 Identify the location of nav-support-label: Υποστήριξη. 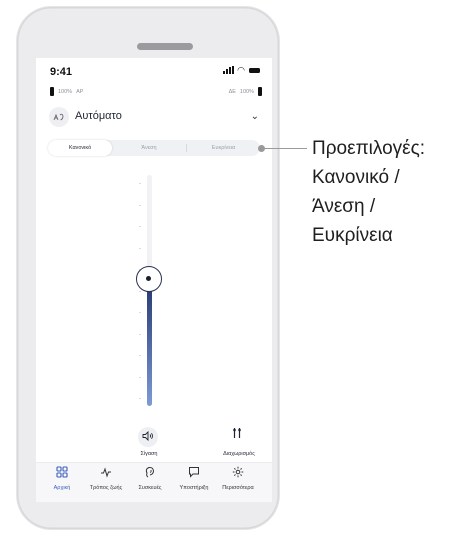
(194, 488).